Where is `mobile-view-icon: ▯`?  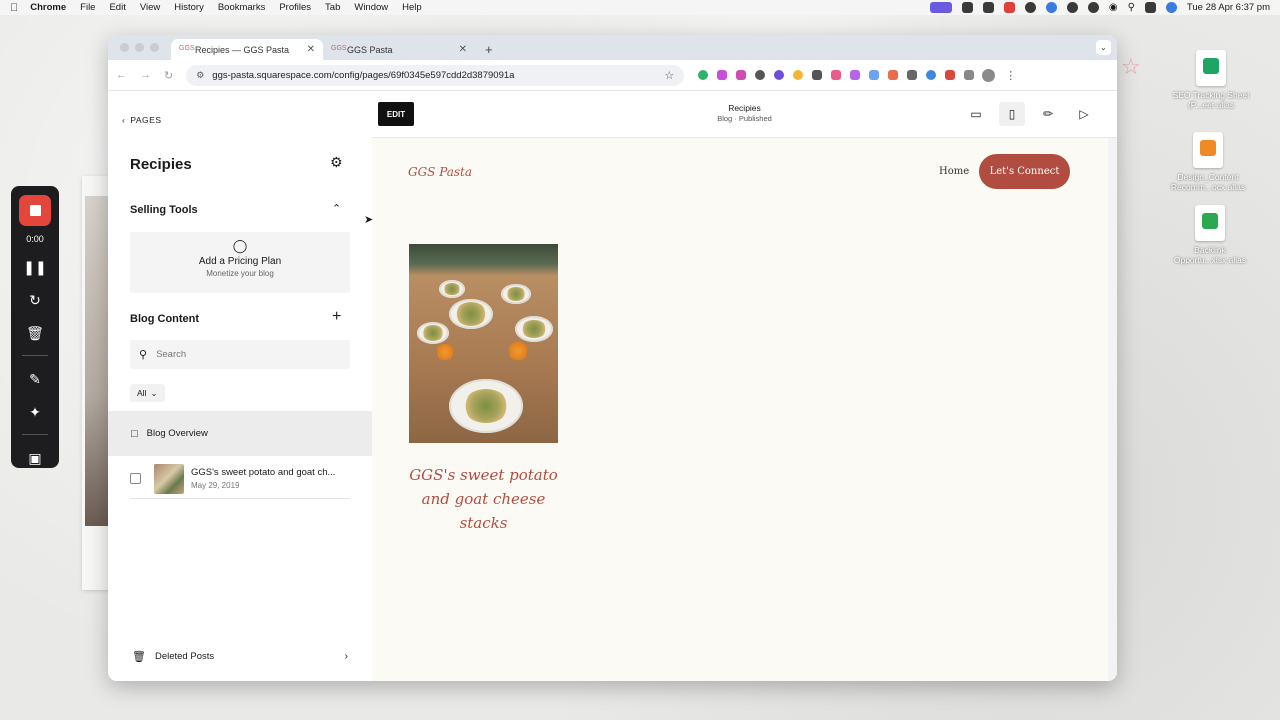 mobile-view-icon: ▯ is located at coordinates (1012, 114).